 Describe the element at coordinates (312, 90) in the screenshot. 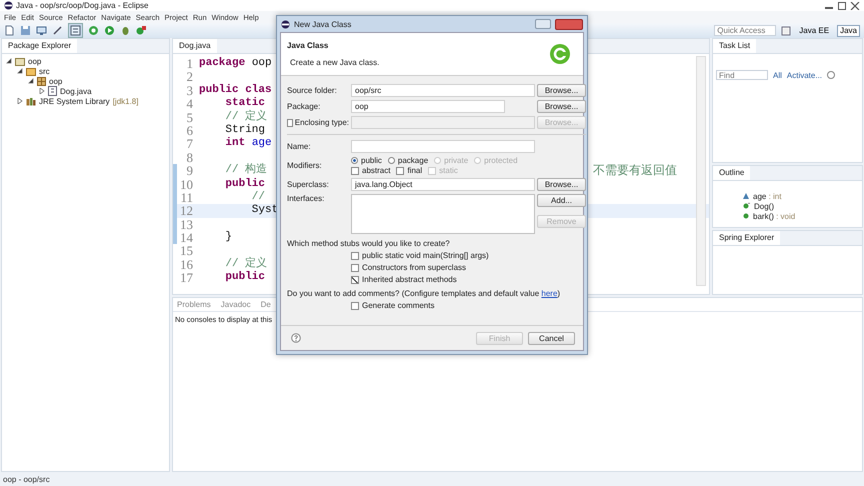

I see `field-label: Source folder:` at that location.